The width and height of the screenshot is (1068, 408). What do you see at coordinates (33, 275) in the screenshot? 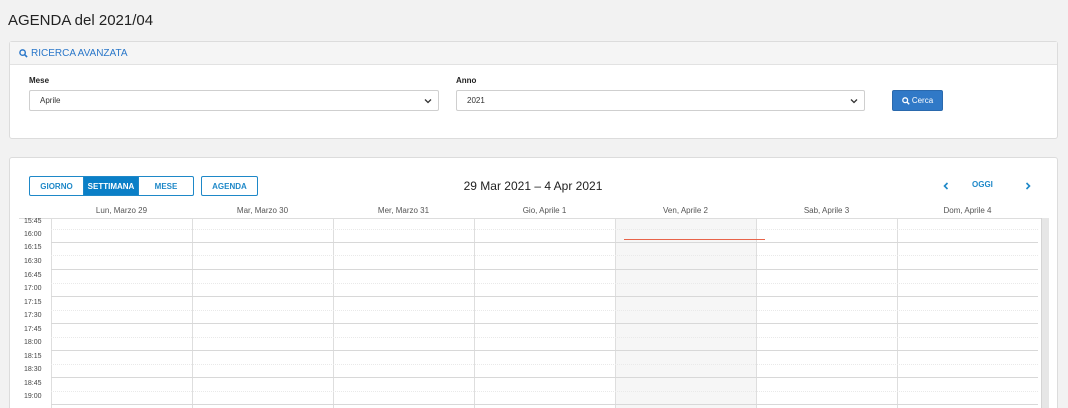
I see `time-label: 16:45` at bounding box center [33, 275].